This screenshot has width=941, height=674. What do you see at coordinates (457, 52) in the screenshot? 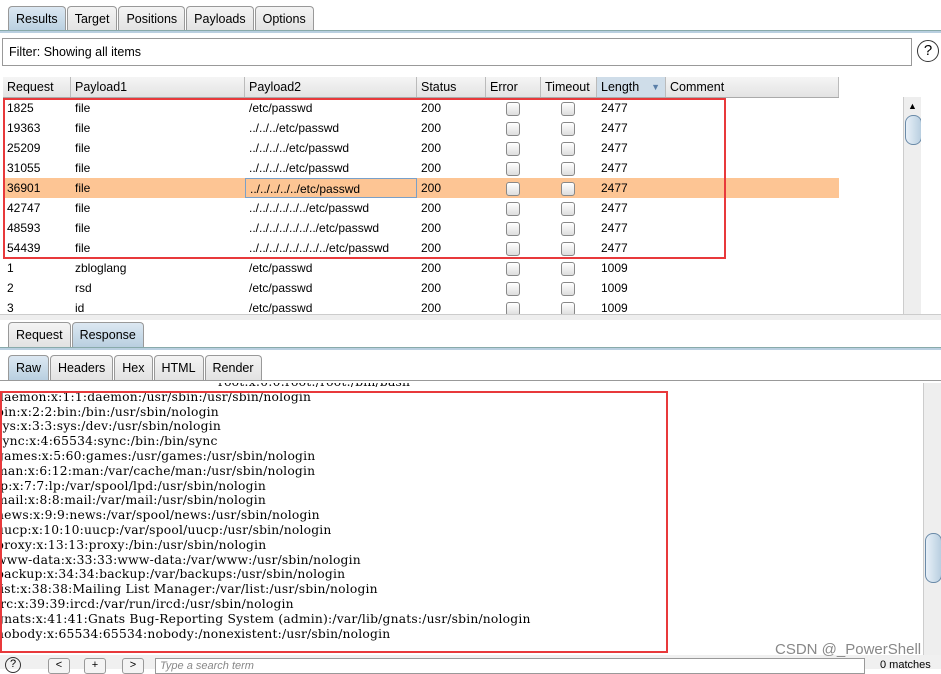
I see `filter-bar: Filter: Showing all items` at bounding box center [457, 52].